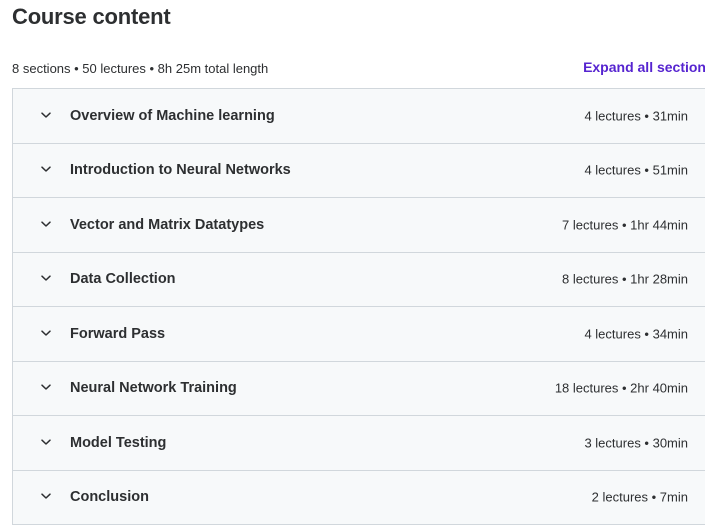  Describe the element at coordinates (359, 334) in the screenshot. I see `section-row-forward-pass: Forward Pass 4 lectures • 34min` at that location.